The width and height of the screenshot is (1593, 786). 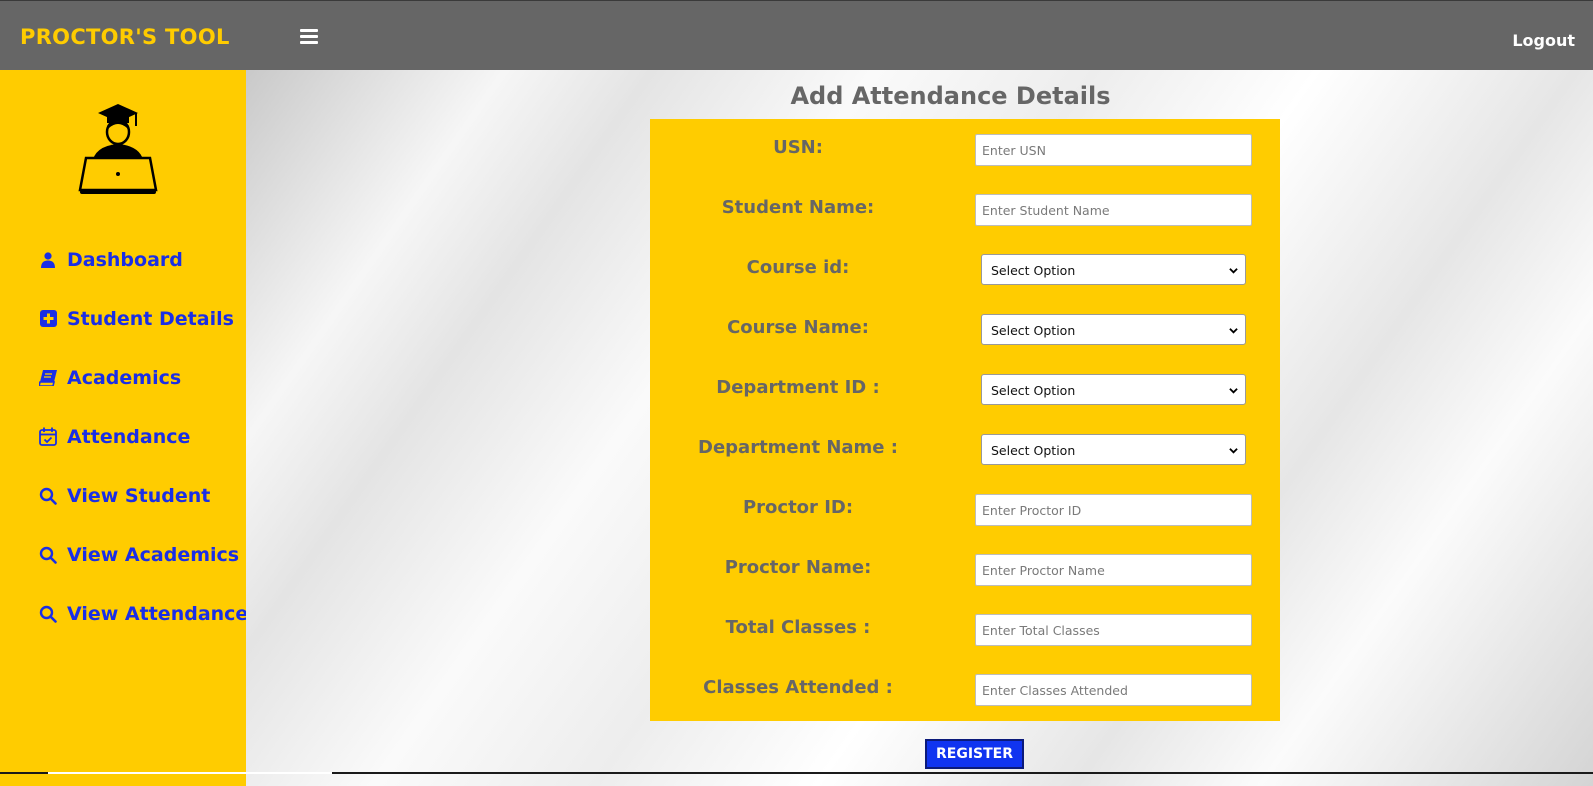 What do you see at coordinates (1113, 389) in the screenshot?
I see `department-id-select: Select Option` at bounding box center [1113, 389].